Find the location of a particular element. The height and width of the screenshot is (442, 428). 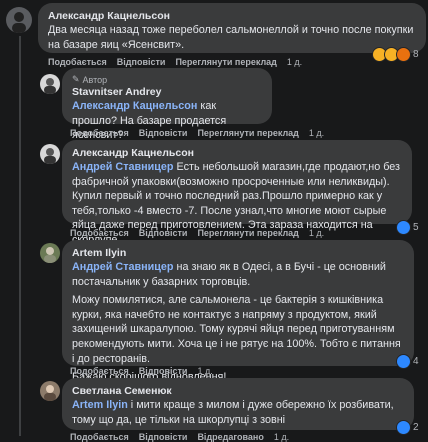

comment-author: Stavnitser Andrey is located at coordinates (167, 92).